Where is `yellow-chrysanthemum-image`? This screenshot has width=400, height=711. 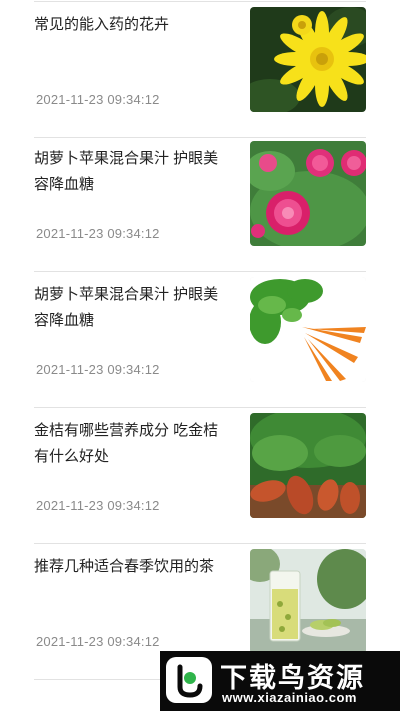 yellow-chrysanthemum-image is located at coordinates (308, 59).